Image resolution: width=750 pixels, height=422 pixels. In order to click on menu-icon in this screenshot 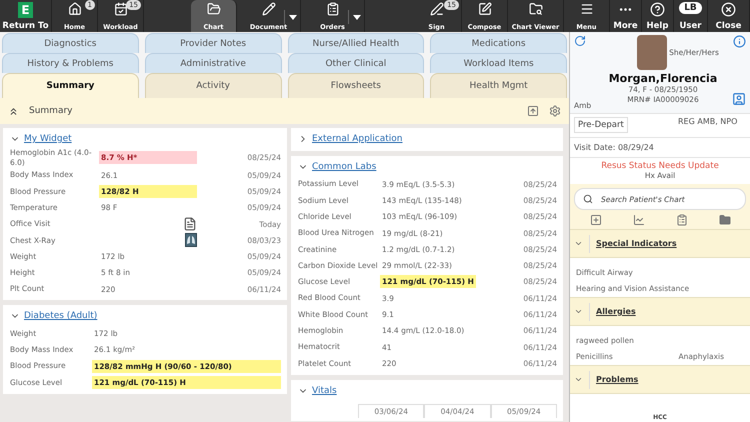, I will do `click(587, 9)`.